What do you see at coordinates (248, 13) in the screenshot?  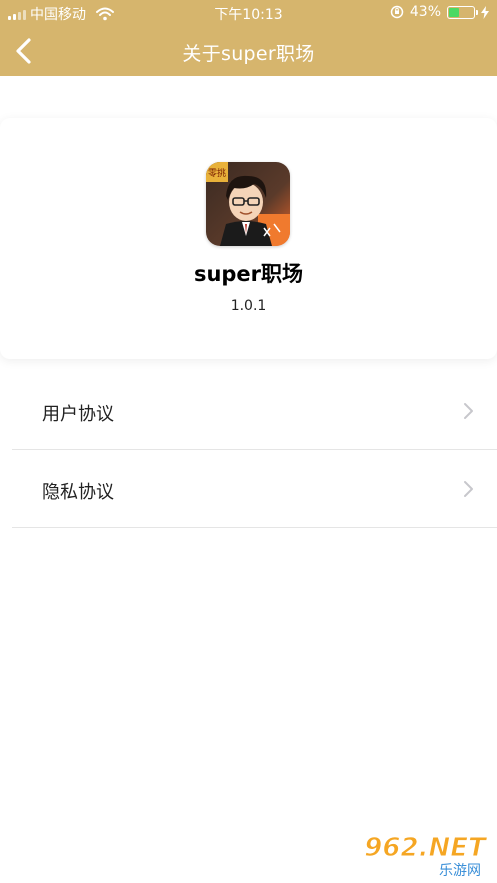 I see `status-bar: 中国移动 下午10:13 43%` at bounding box center [248, 13].